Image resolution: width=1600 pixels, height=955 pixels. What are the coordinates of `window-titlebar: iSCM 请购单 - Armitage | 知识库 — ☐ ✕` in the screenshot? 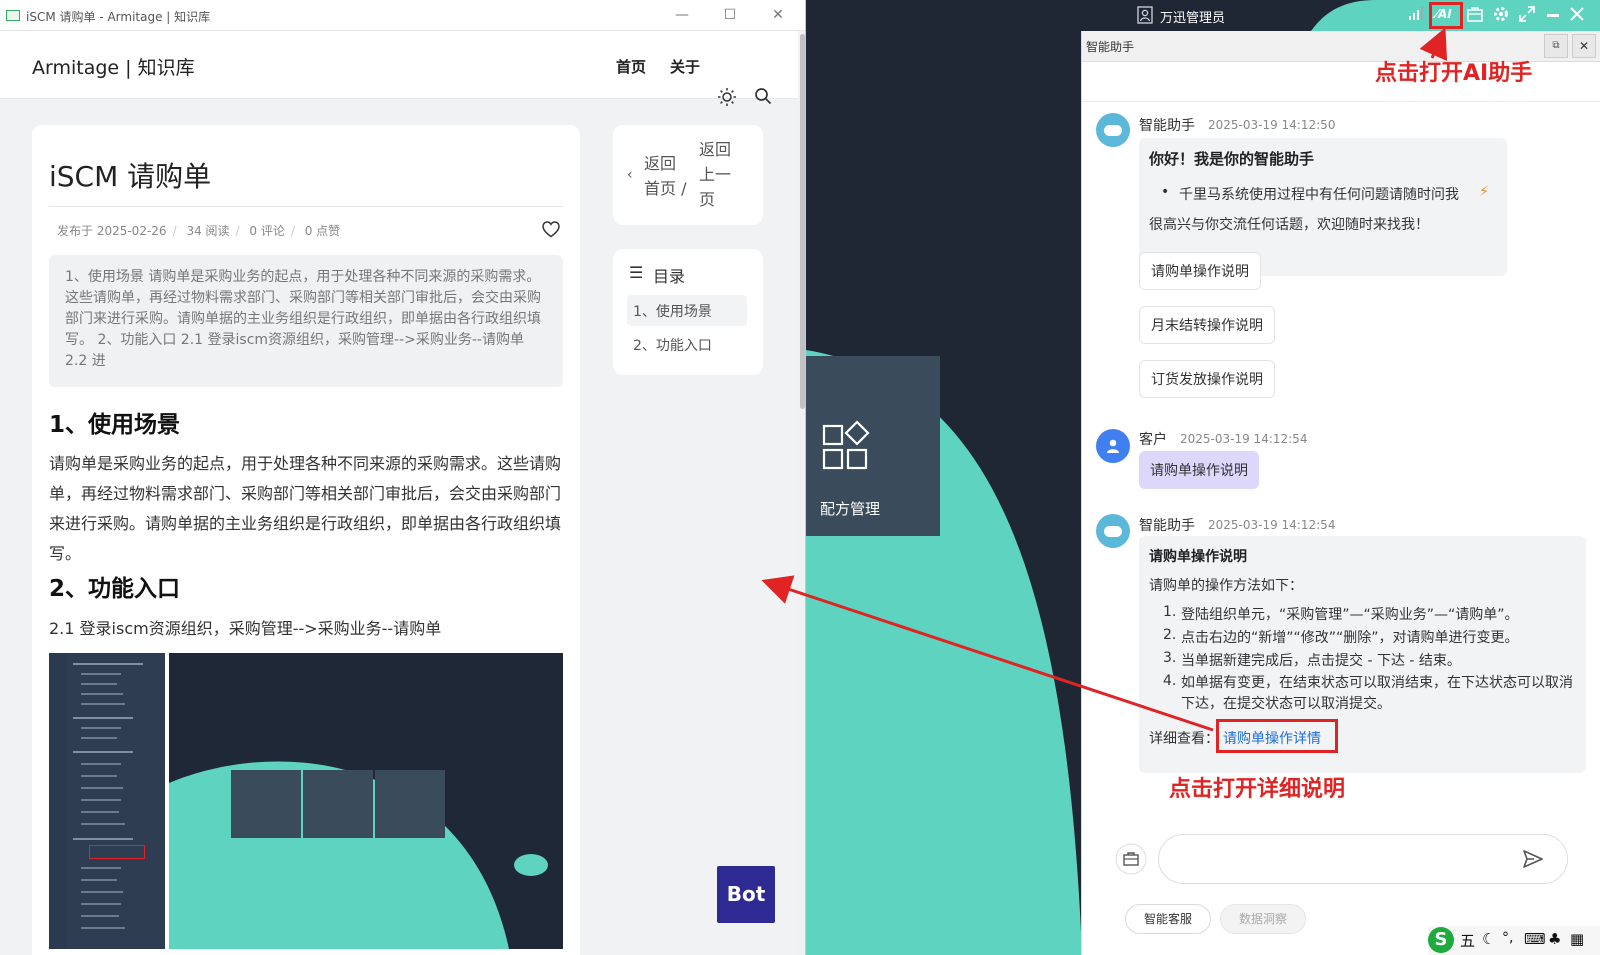 It's located at (402, 15).